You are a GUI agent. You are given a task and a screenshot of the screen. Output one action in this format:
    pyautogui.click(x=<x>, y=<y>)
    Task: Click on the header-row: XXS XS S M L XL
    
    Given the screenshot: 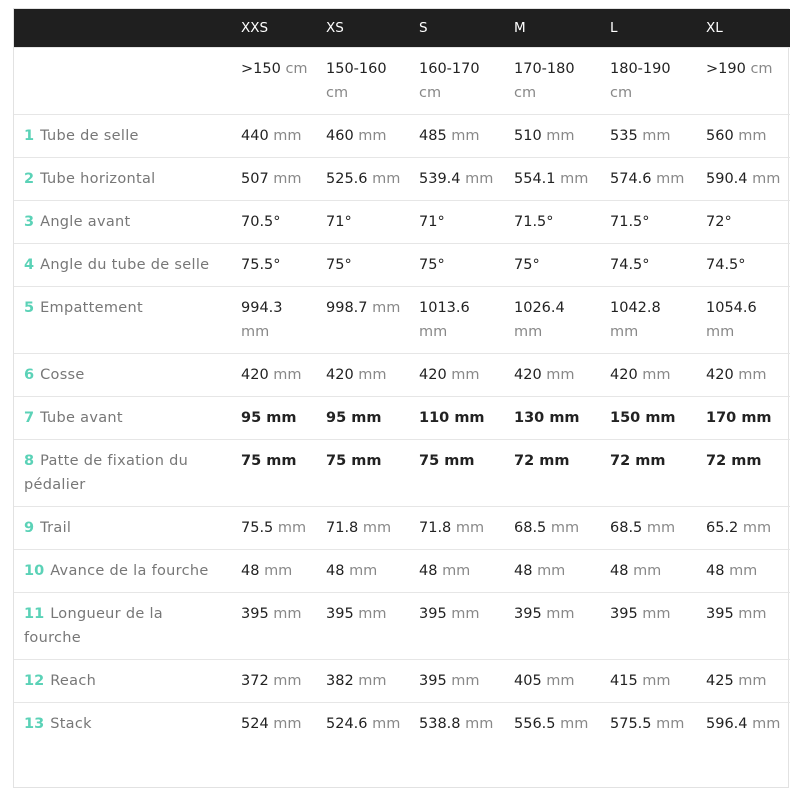 What is the action you would take?
    pyautogui.click(x=402, y=28)
    